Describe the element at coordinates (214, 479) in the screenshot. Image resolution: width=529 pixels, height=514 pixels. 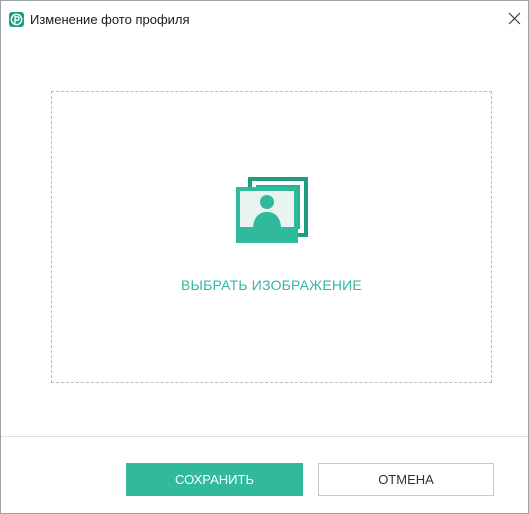
I see `save-button: СОХРАНИТЬ` at that location.